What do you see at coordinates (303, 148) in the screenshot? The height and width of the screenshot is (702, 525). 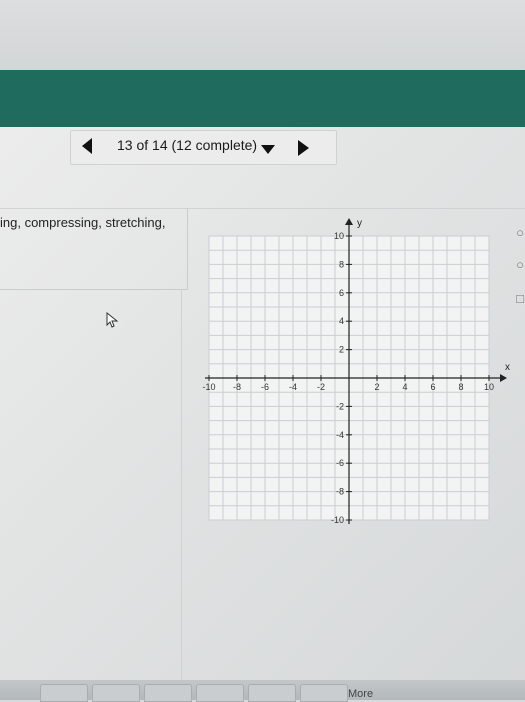 I see `triangle-right-icon` at bounding box center [303, 148].